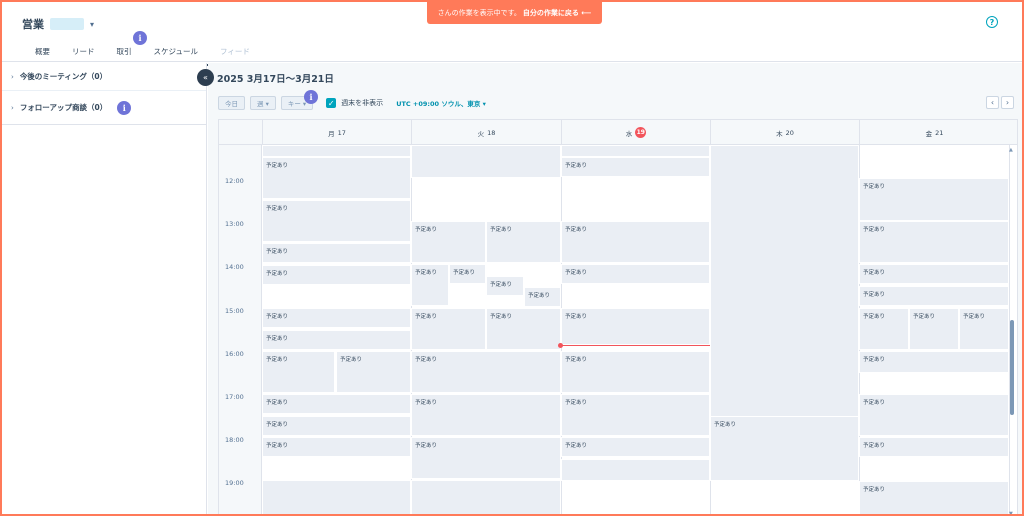 This screenshot has height=516, width=1024. Describe the element at coordinates (635, 345) in the screenshot. I see `current-time-indicator` at that location.